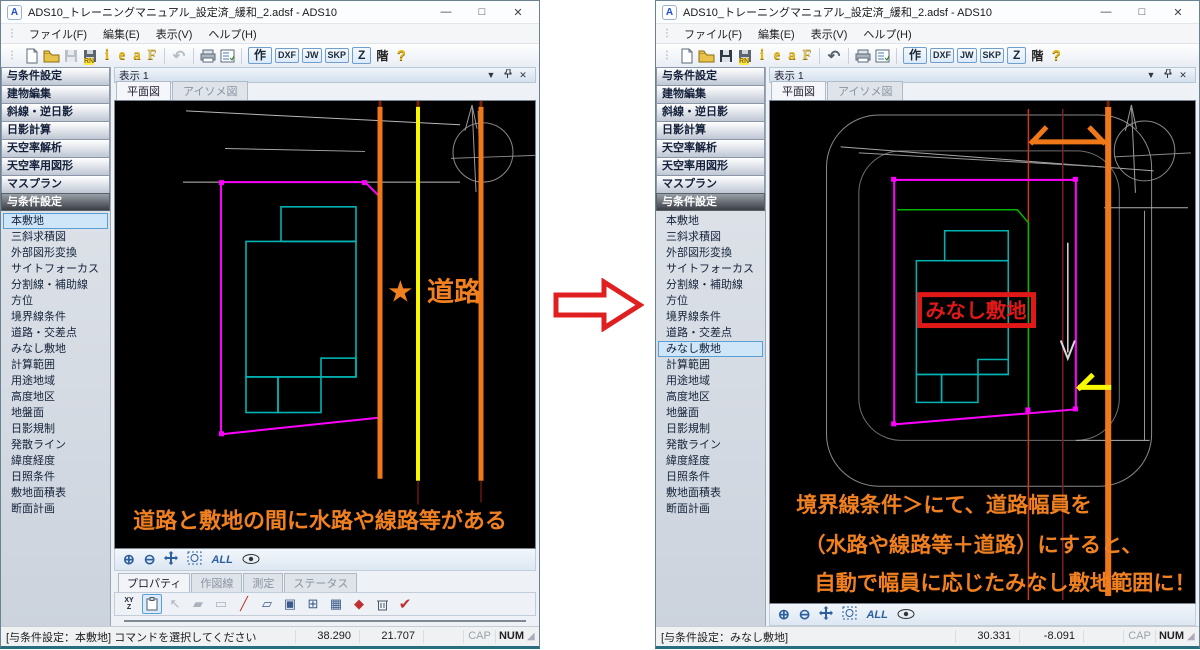 Image resolution: width=1200 pixels, height=650 pixels. What do you see at coordinates (834, 56) in the screenshot?
I see `undo-icon: ↶` at bounding box center [834, 56].